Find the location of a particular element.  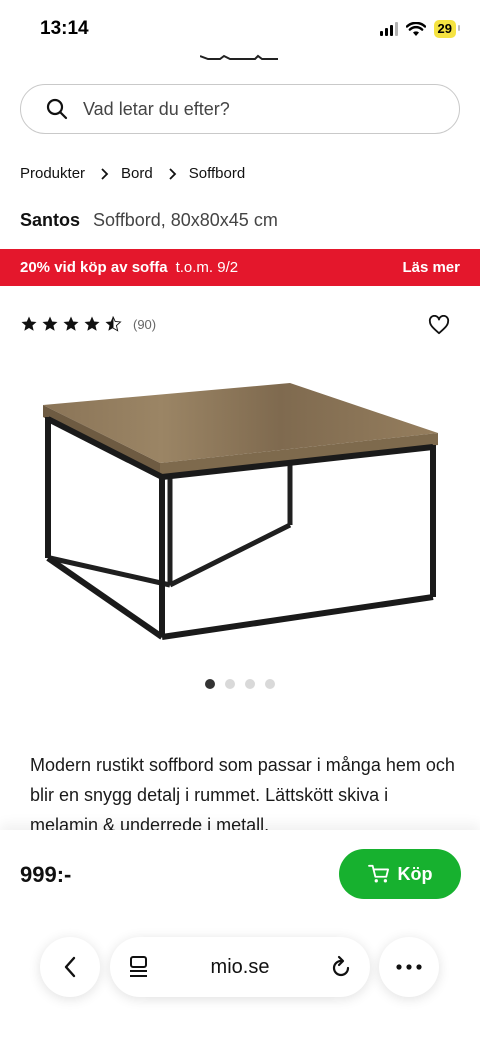

more-button is located at coordinates (409, 967).